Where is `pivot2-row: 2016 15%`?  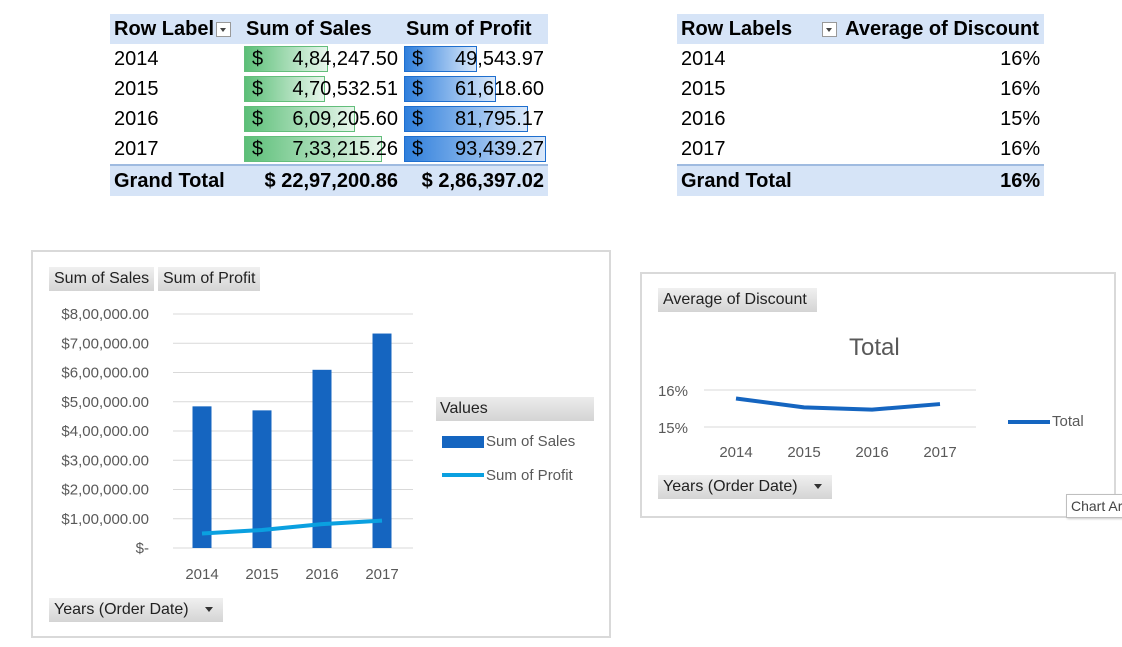 pivot2-row: 2016 15% is located at coordinates (860, 119).